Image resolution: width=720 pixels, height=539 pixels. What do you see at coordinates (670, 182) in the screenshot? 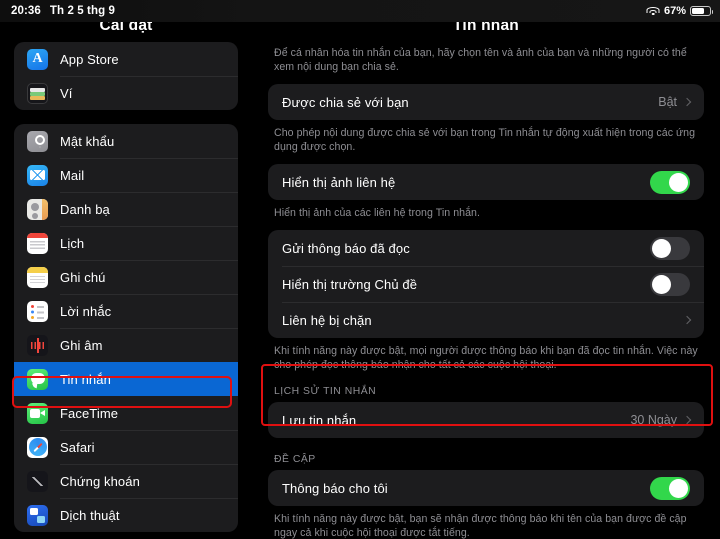
I see `toggle-show-contact-photos` at bounding box center [670, 182].